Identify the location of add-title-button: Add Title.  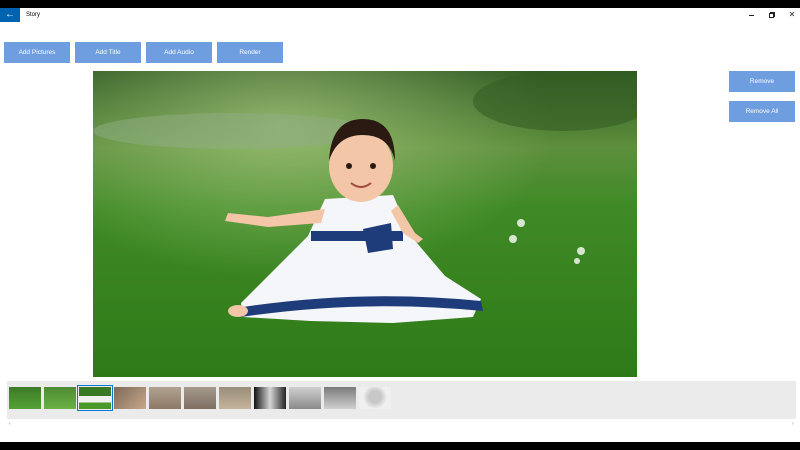
(108, 52).